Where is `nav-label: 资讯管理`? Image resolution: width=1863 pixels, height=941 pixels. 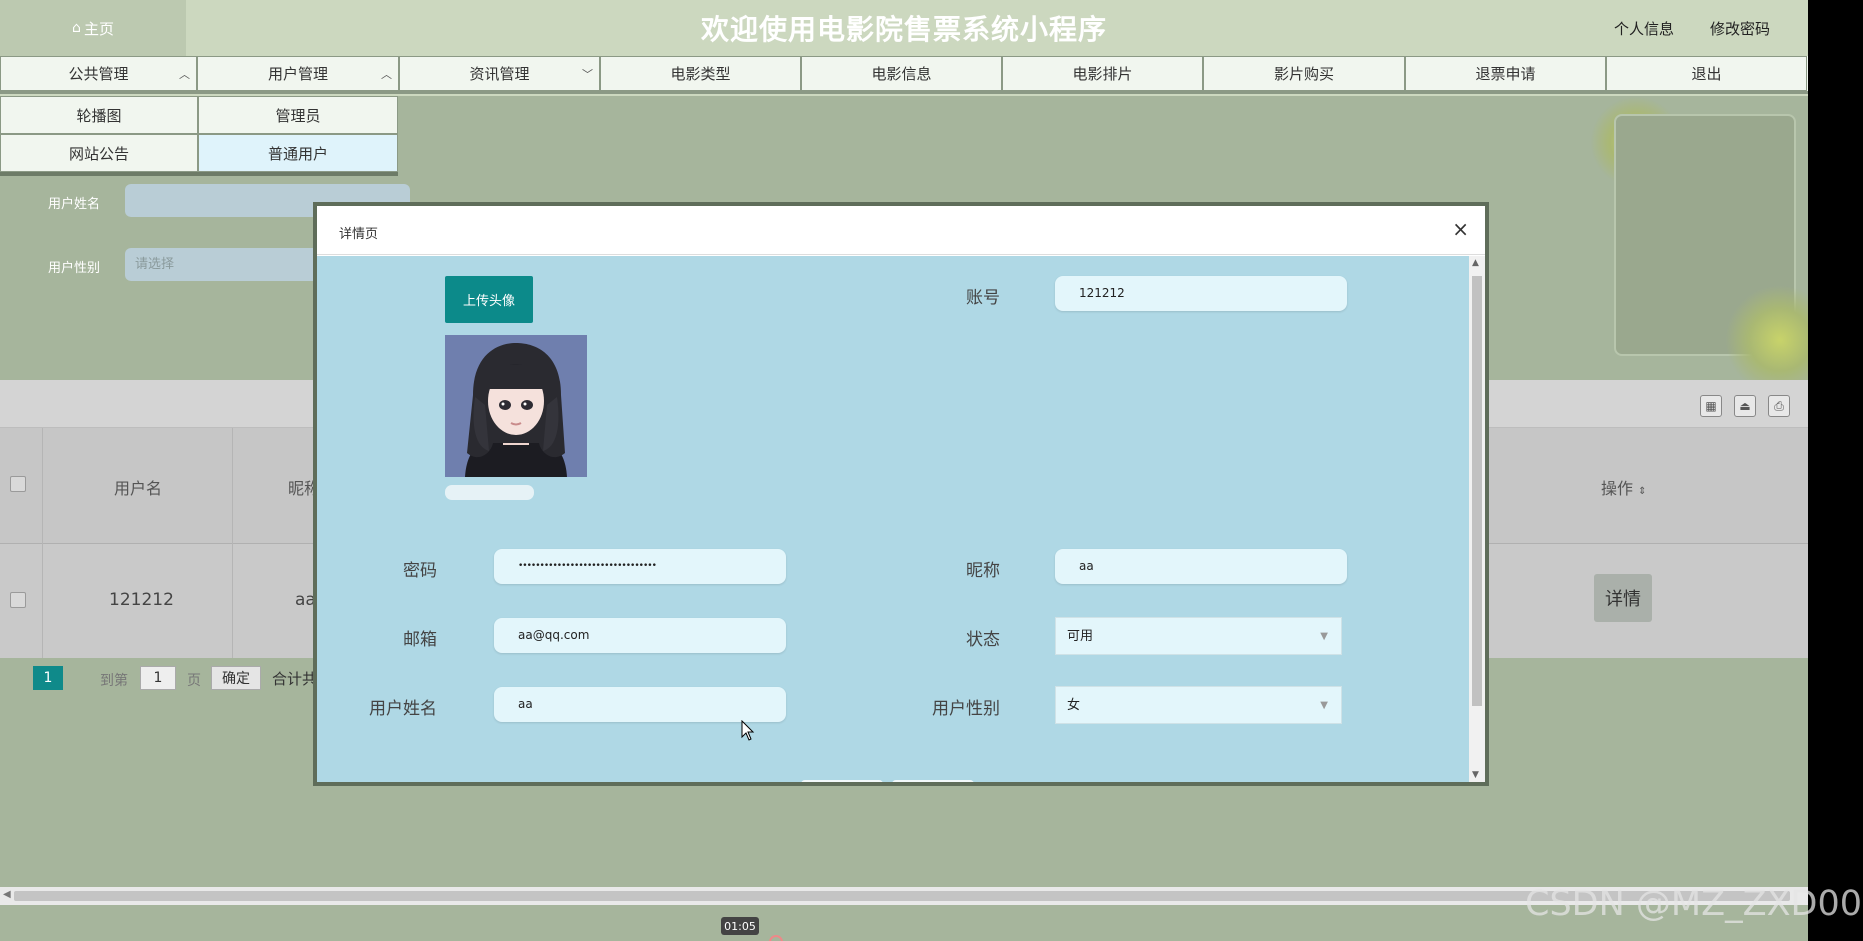
nav-label: 资讯管理 is located at coordinates (499, 74).